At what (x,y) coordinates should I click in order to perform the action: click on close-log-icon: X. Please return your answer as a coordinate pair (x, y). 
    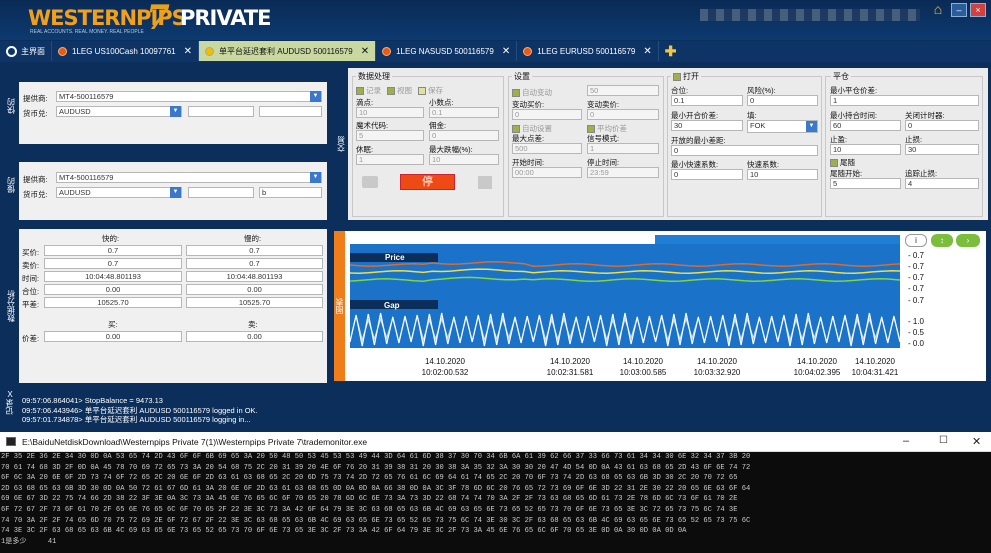
    Looking at the image, I should click on (10, 394).